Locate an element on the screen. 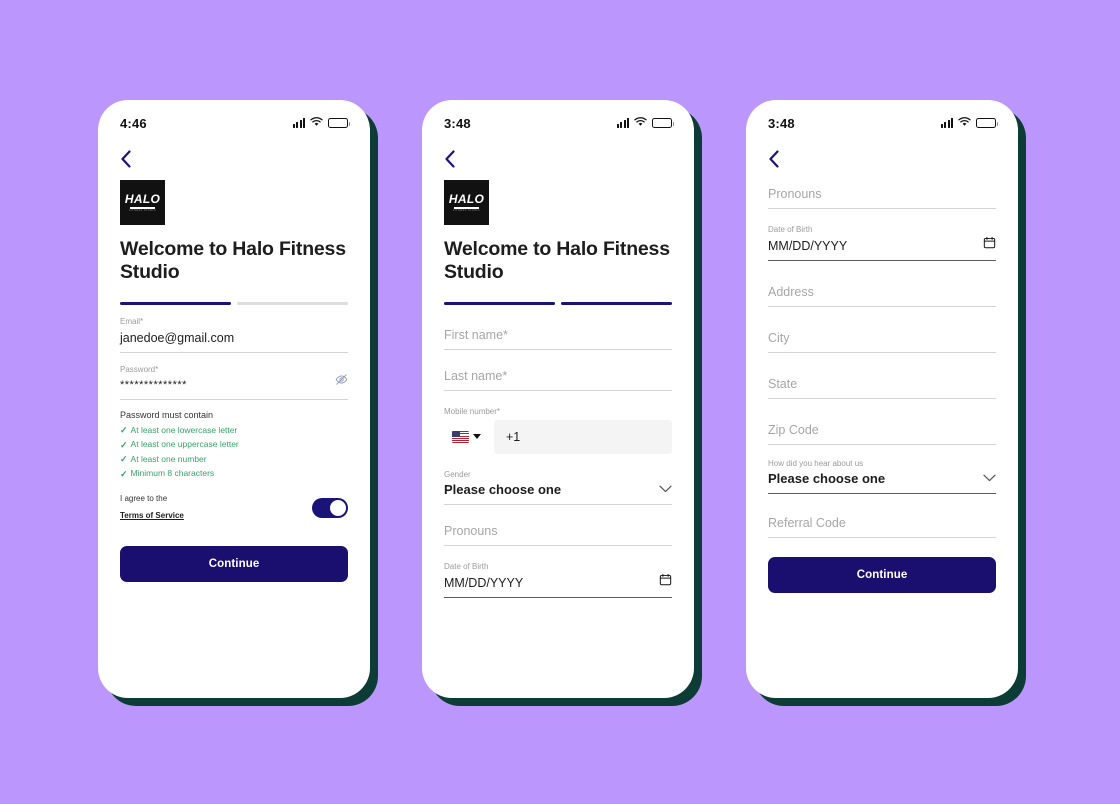 The image size is (1120, 804). toggle-knob is located at coordinates (338, 507).